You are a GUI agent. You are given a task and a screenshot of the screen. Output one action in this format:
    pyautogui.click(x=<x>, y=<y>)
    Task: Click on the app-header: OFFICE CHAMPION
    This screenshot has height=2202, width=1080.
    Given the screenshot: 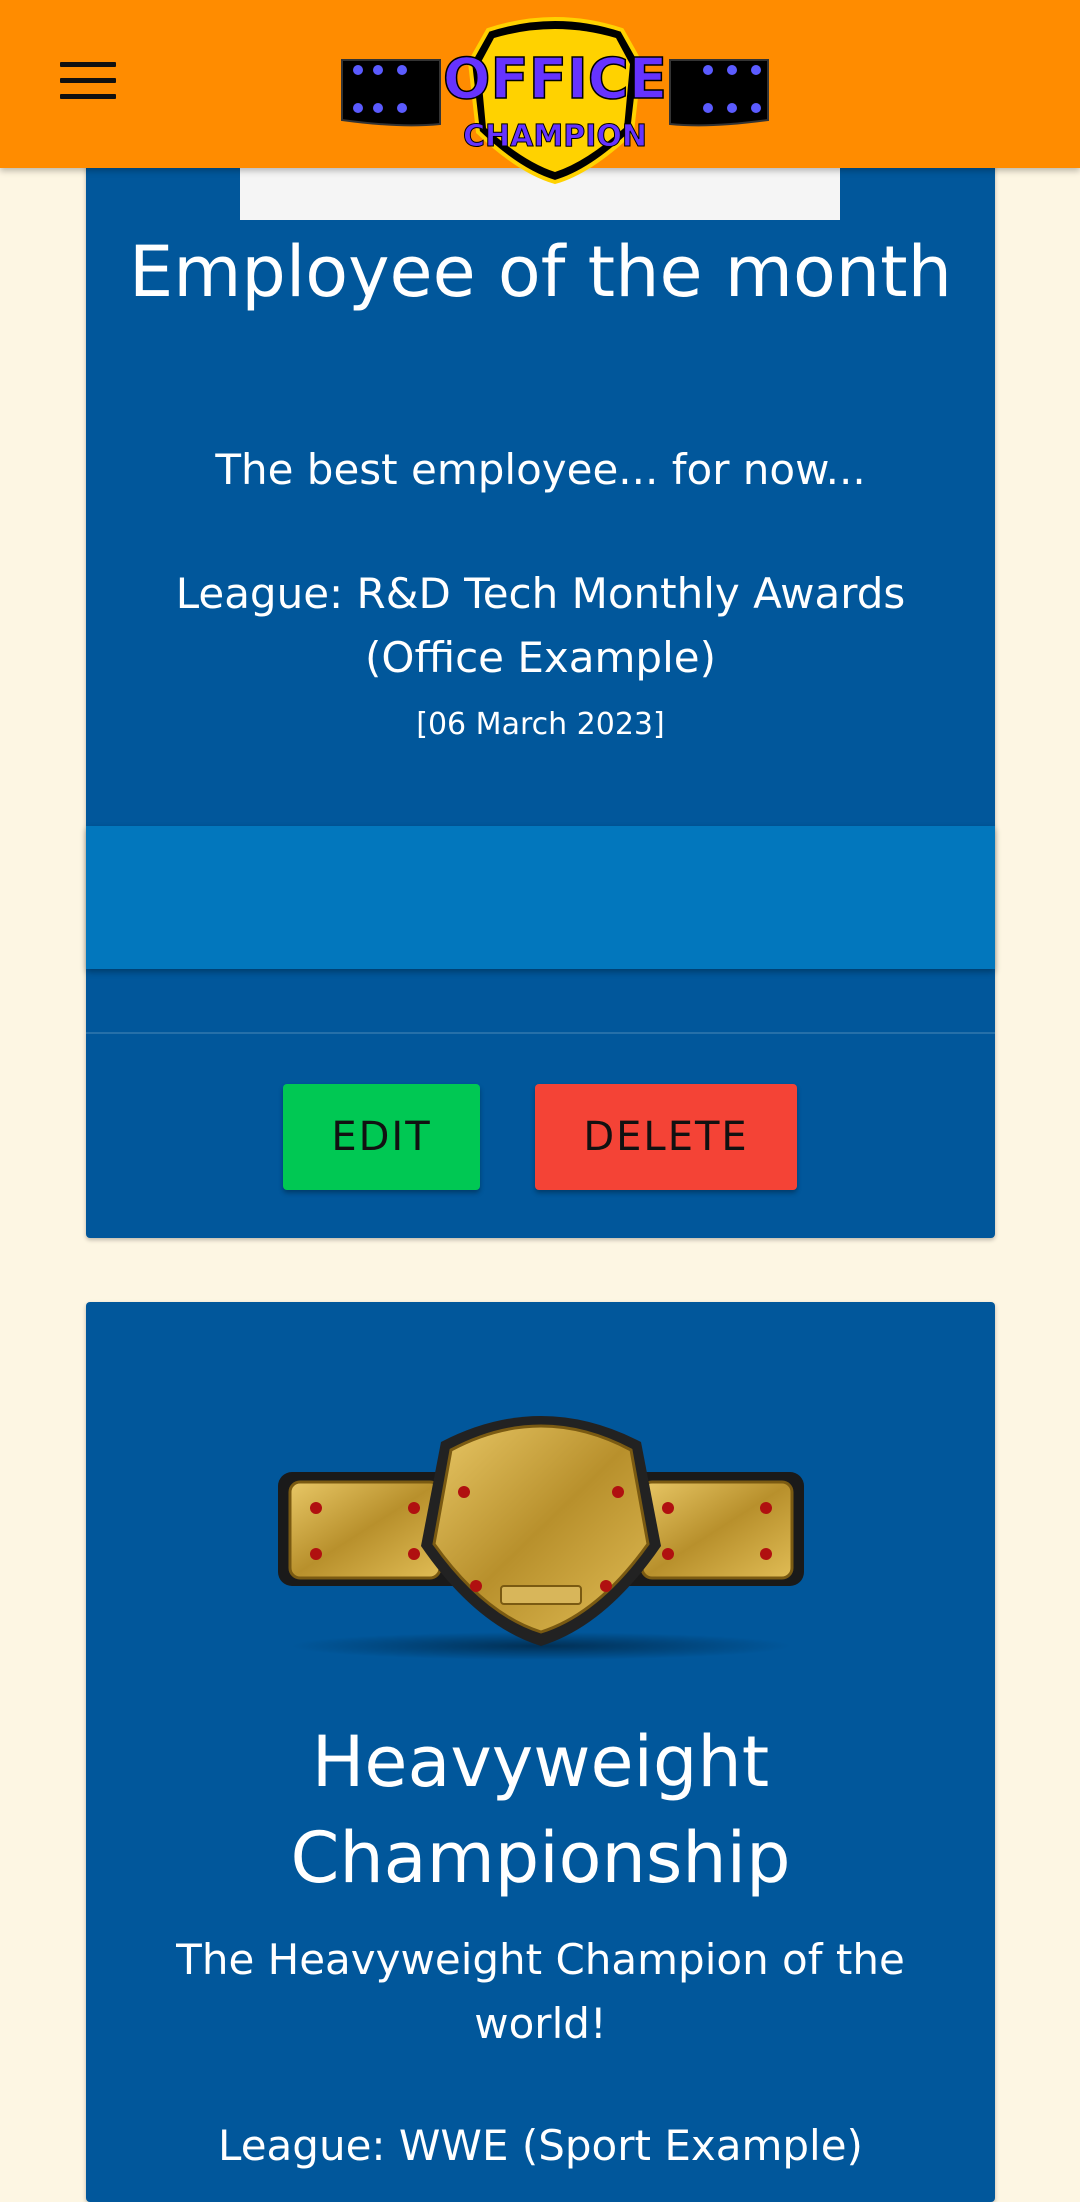 What is the action you would take?
    pyautogui.click(x=540, y=92)
    